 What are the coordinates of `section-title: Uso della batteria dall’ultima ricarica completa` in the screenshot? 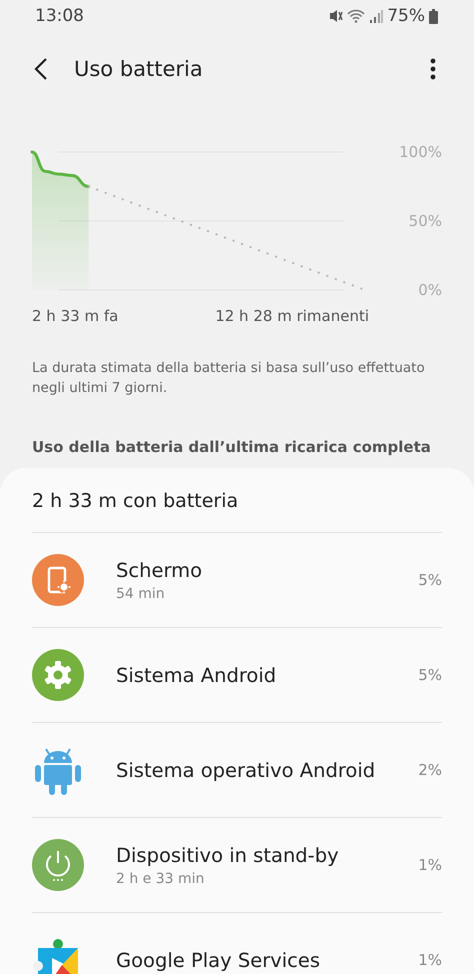 It's located at (232, 447).